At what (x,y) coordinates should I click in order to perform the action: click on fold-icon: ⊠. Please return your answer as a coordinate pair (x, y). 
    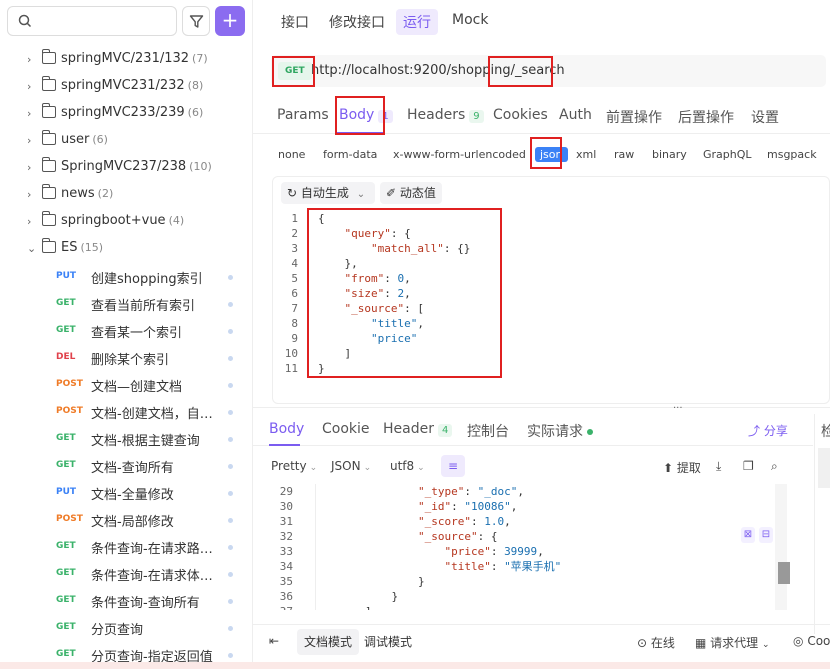
    Looking at the image, I should click on (748, 535).